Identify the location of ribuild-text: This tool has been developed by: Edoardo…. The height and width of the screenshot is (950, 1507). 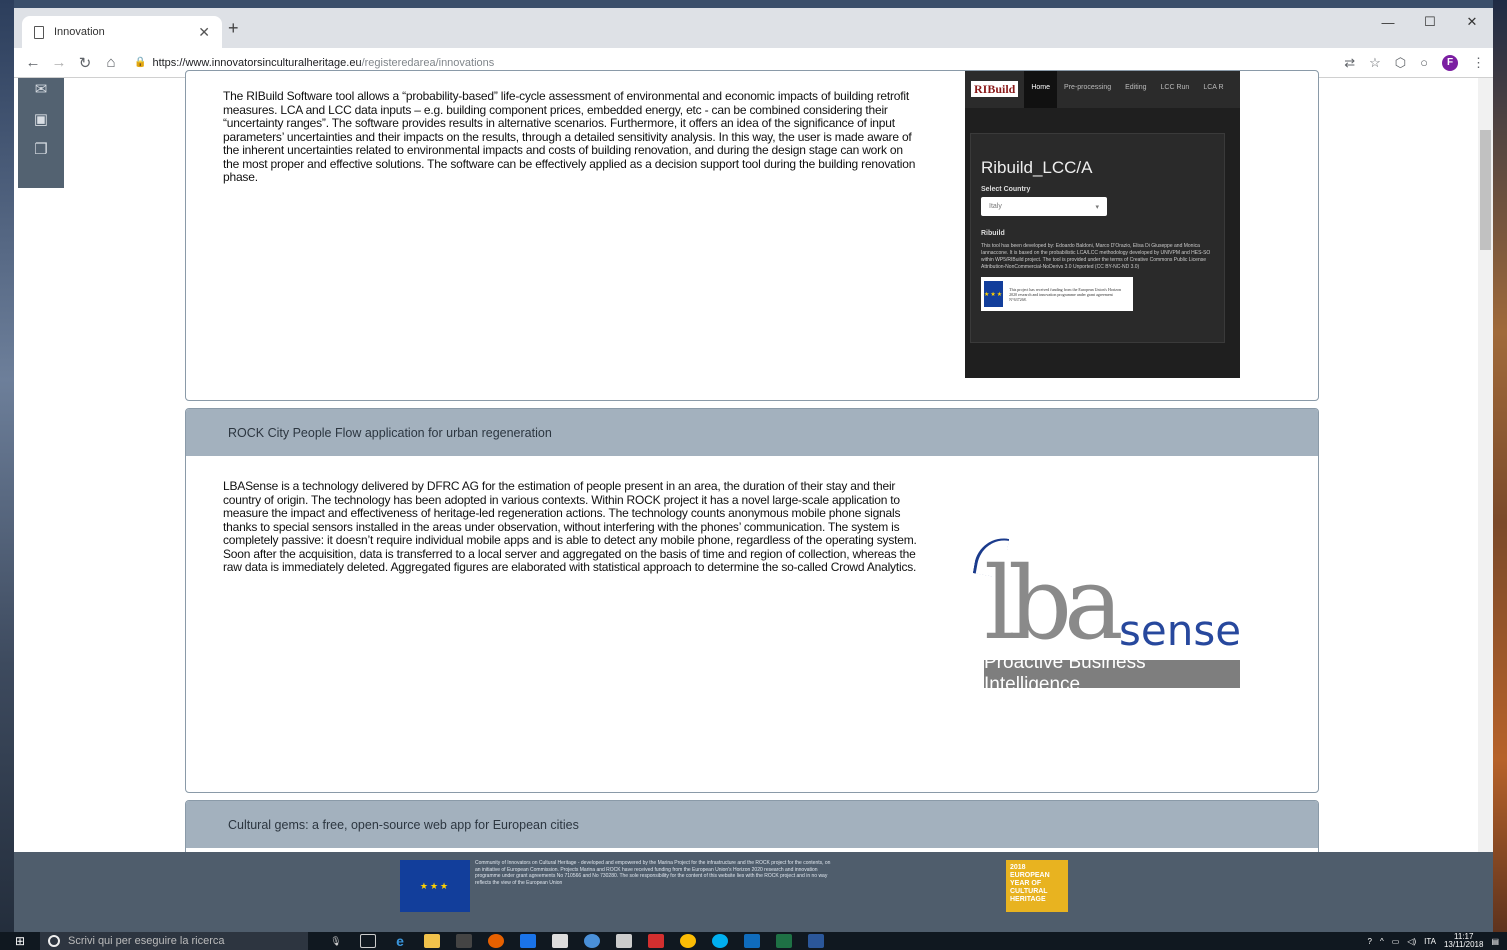
(1096, 256).